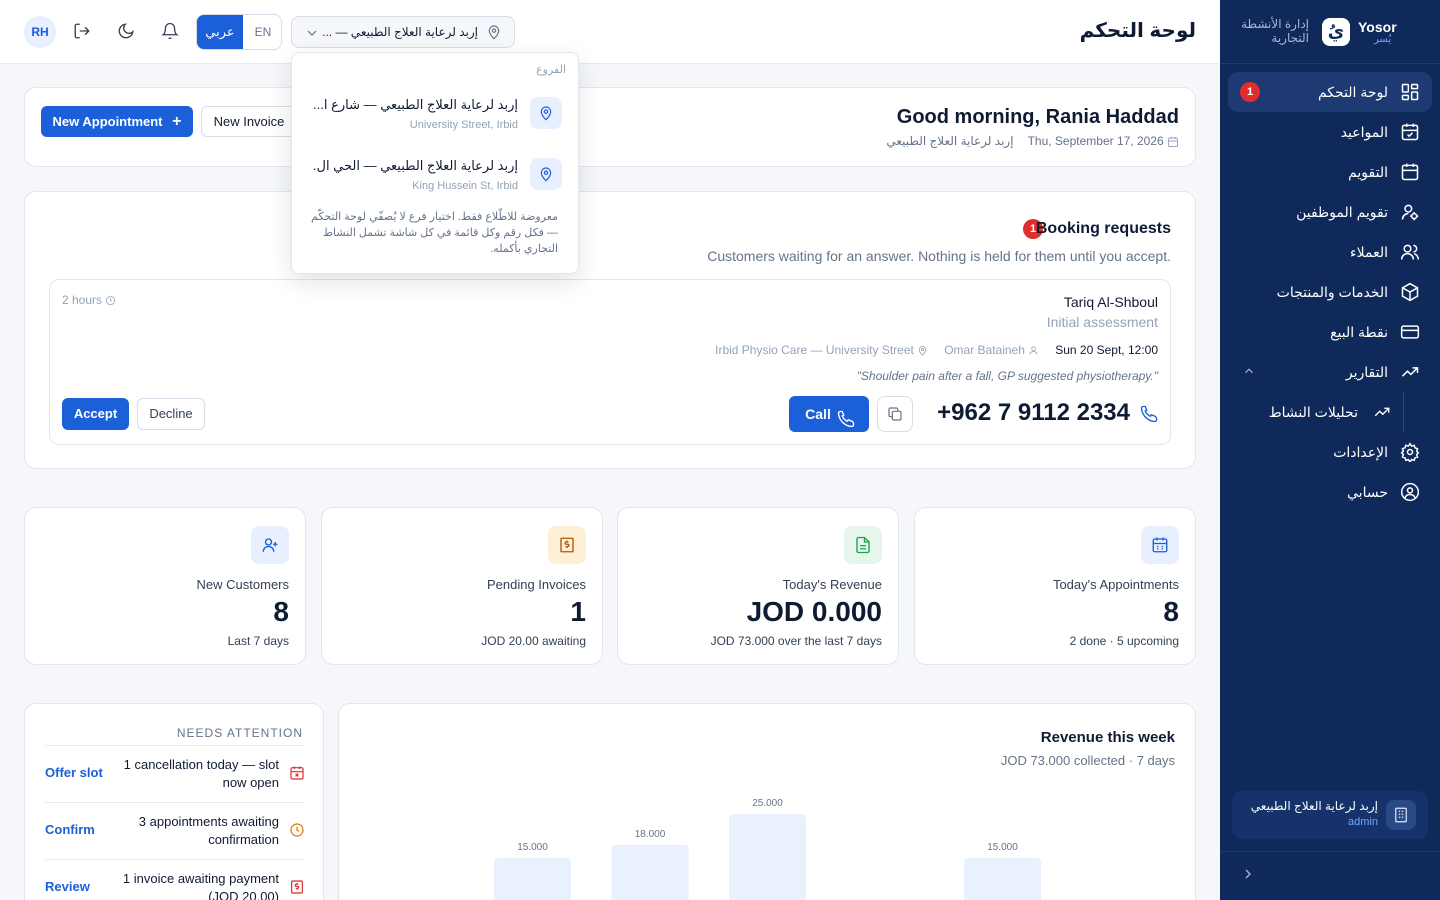 The width and height of the screenshot is (1440, 900). What do you see at coordinates (1110, 302) in the screenshot?
I see `customer-name: Tariq Al-Shboul` at bounding box center [1110, 302].